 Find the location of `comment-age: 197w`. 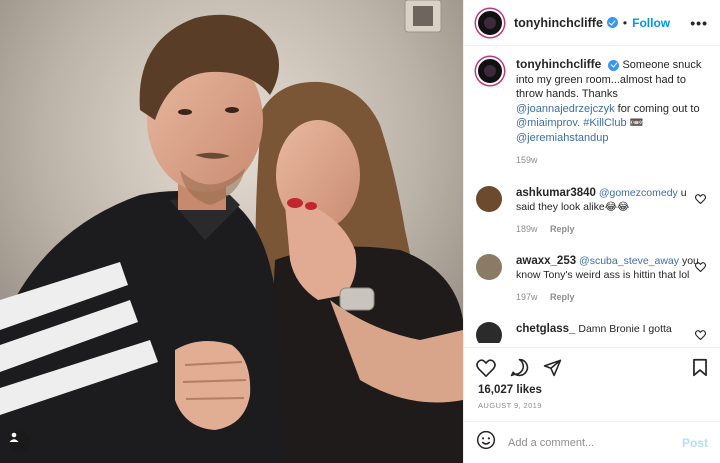

comment-age: 197w is located at coordinates (527, 296).